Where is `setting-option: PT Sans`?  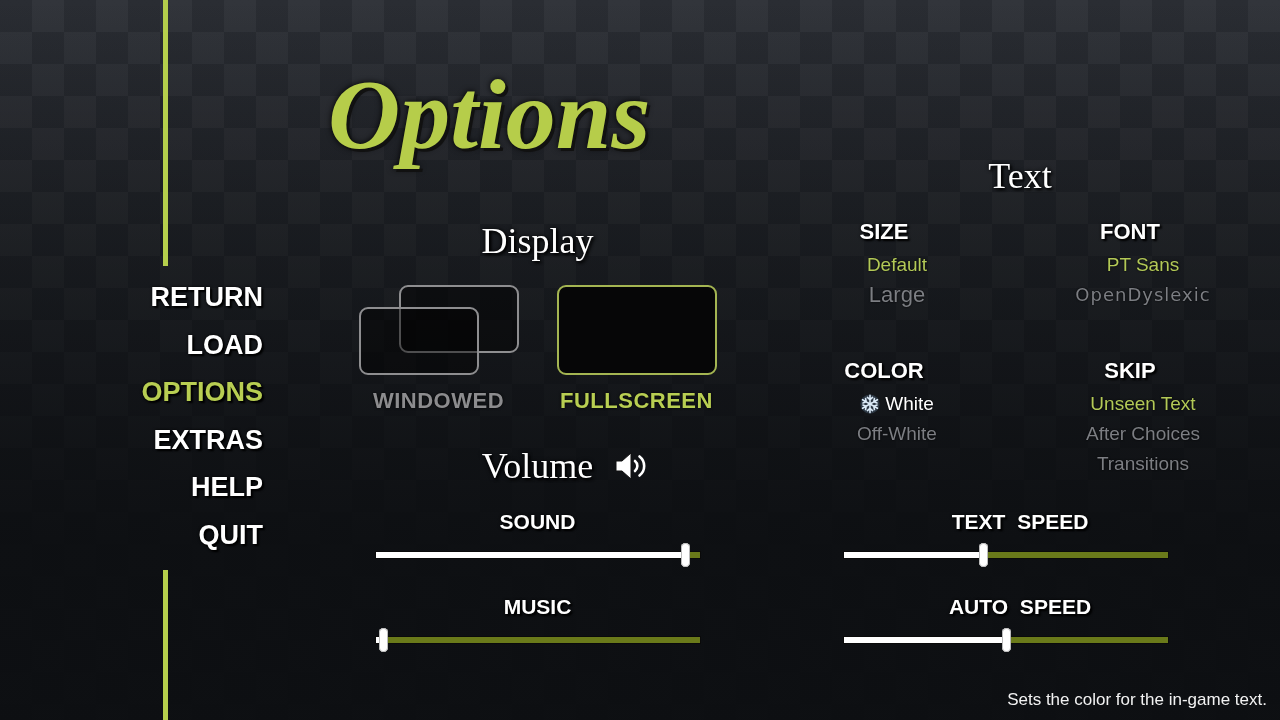 setting-option: PT Sans is located at coordinates (1143, 265).